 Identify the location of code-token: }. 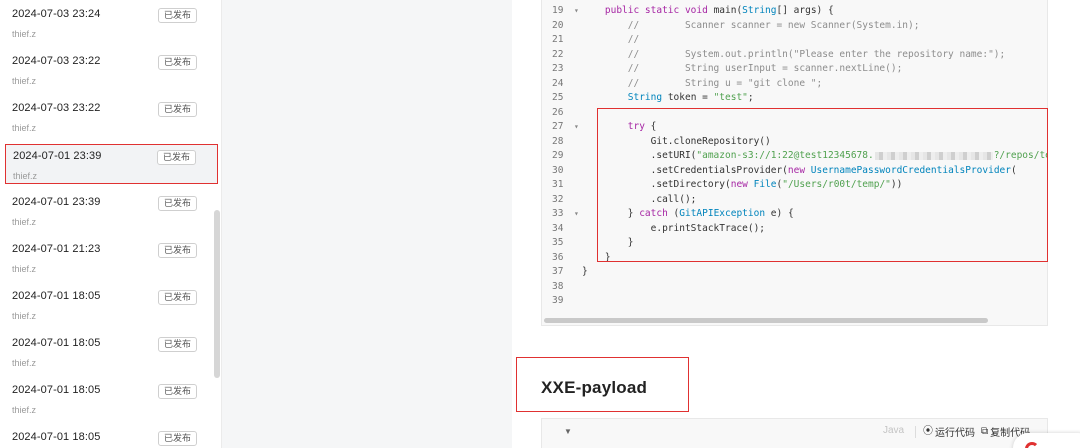
(585, 271).